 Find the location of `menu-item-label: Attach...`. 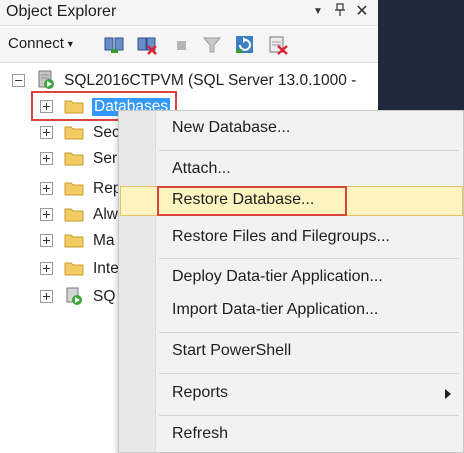

menu-item-label: Attach... is located at coordinates (201, 168).